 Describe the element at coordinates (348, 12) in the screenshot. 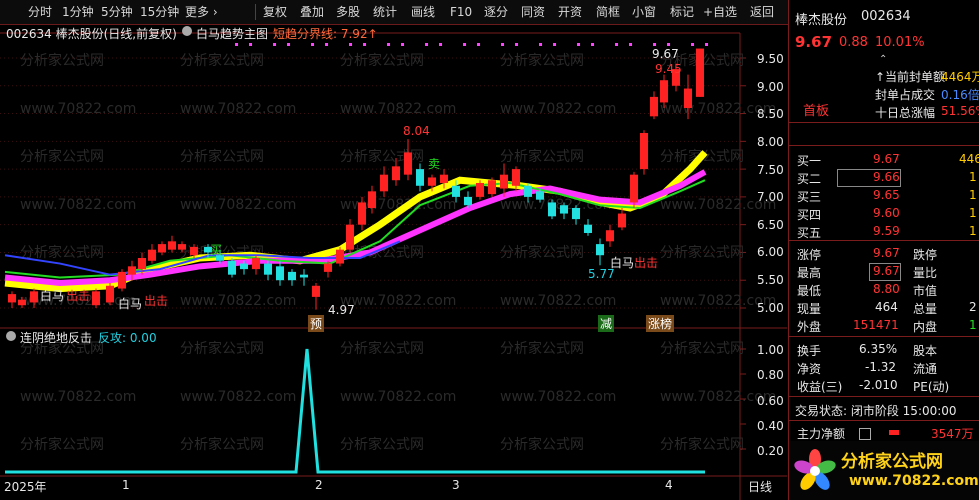

I see `button-duogu: 多股` at that location.